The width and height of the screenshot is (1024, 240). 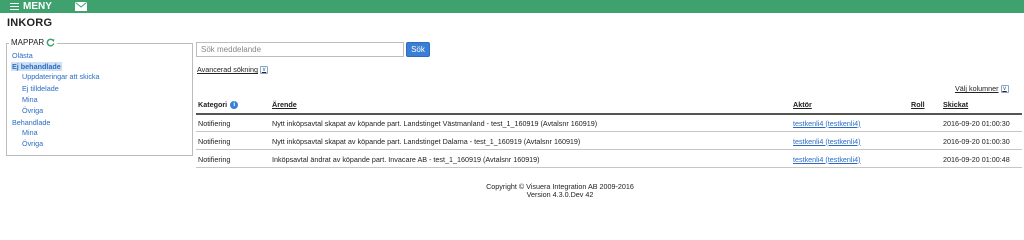 What do you see at coordinates (609, 105) in the screenshot?
I see `table-header: Kategori i Ärende Aktör Roll Skickat` at bounding box center [609, 105].